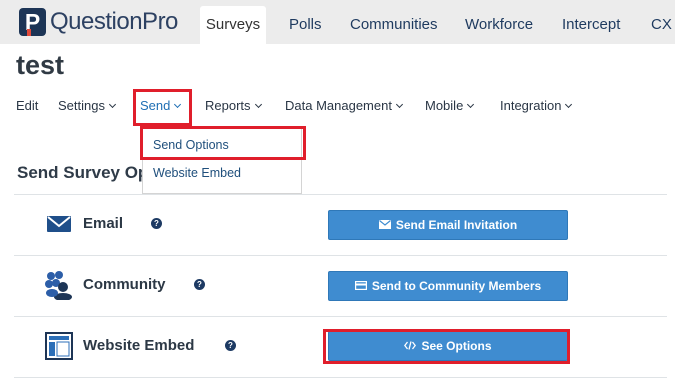 Image resolution: width=675 pixels, height=382 pixels. What do you see at coordinates (228, 105) in the screenshot?
I see `subnav-reports-label: Reports` at bounding box center [228, 105].